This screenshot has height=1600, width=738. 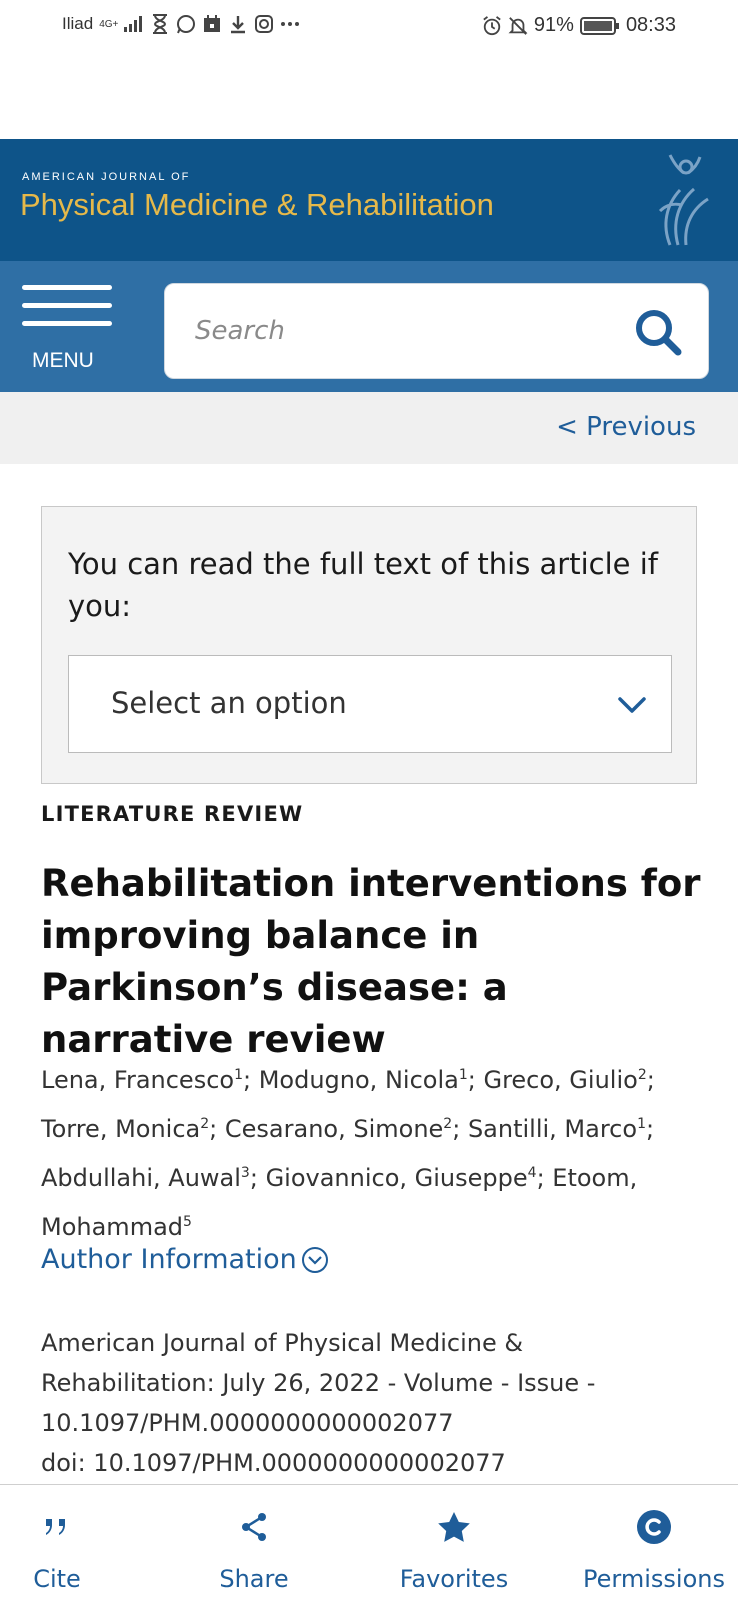 What do you see at coordinates (553, 25) in the screenshot?
I see `battery-percent: 91%` at bounding box center [553, 25].